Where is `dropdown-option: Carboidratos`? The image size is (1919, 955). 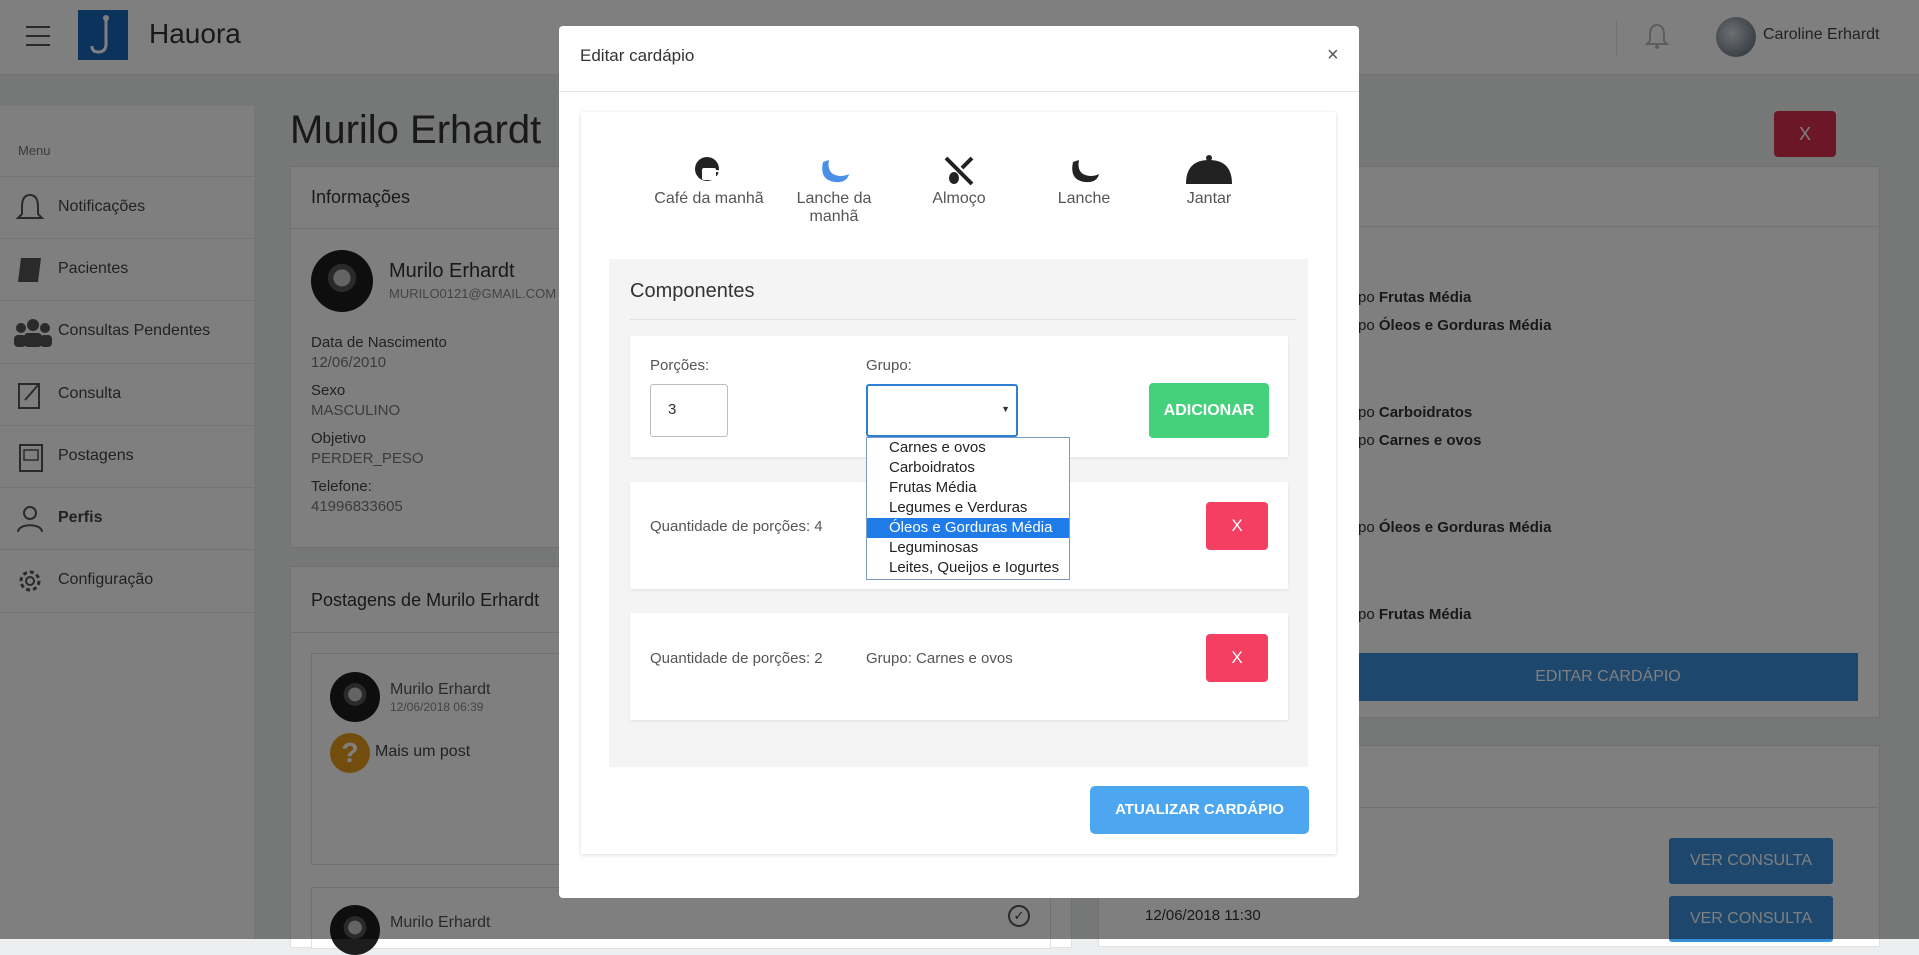
dropdown-option: Carboidratos is located at coordinates (968, 468).